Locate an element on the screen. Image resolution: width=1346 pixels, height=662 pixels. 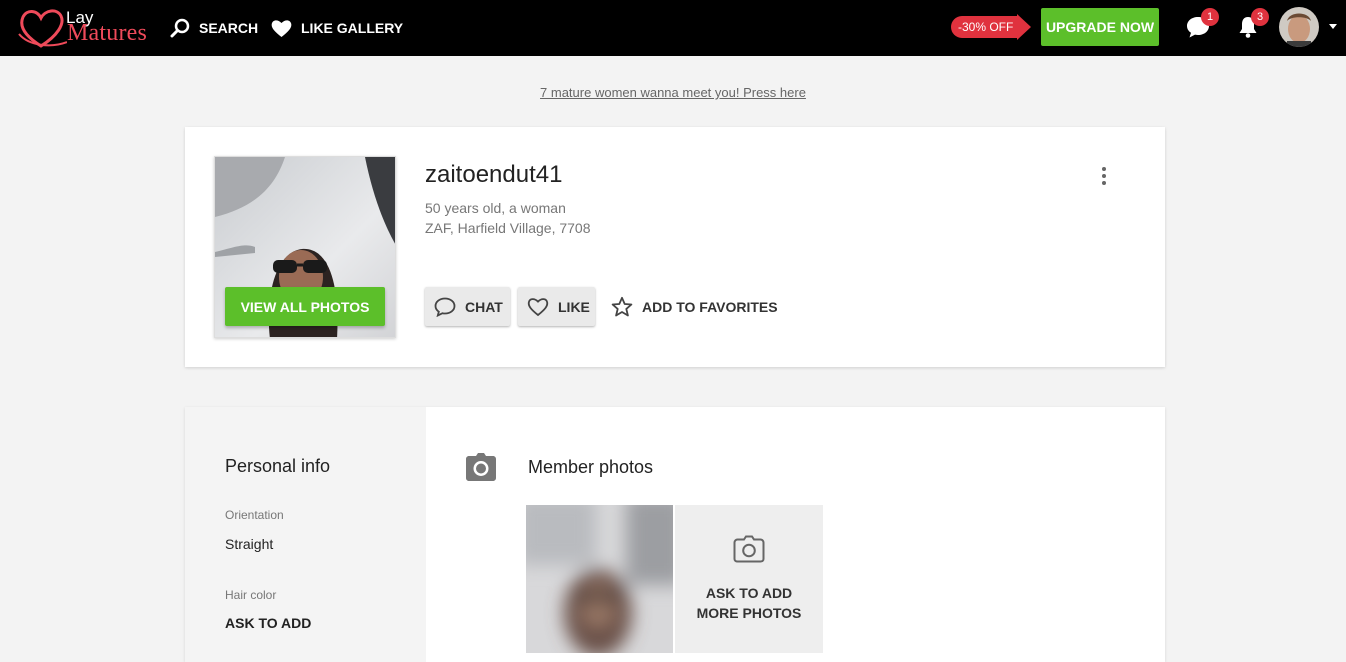
ask-more-photos-button: ASK TO ADD MORE PHOTOS is located at coordinates (749, 579).